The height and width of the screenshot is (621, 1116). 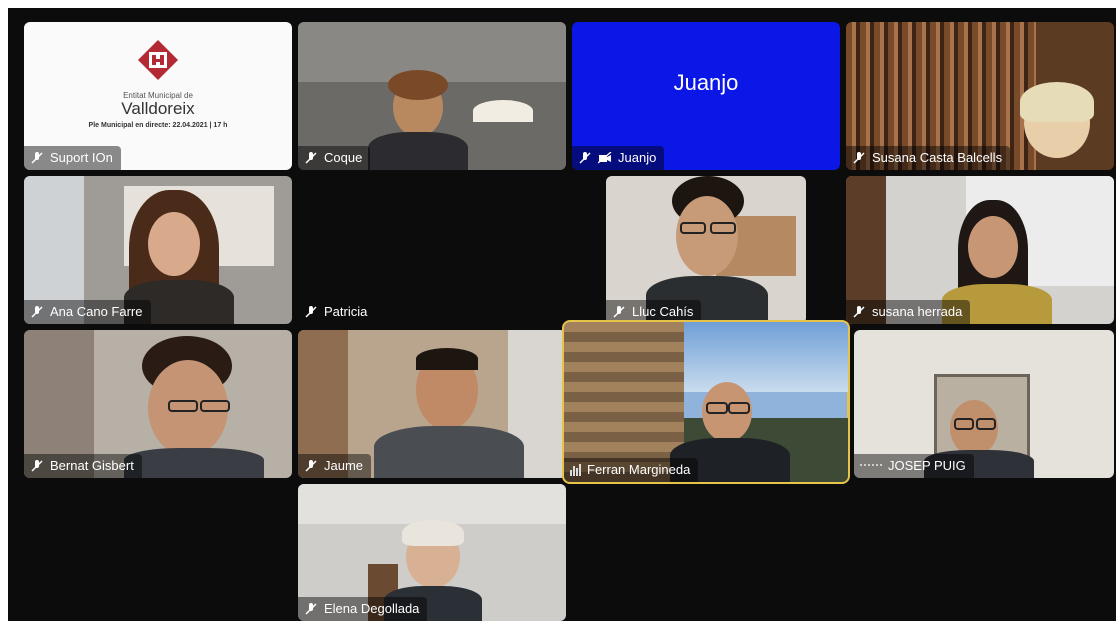 What do you see at coordinates (372, 608) in the screenshot?
I see `participant-name: Elena Degollada` at bounding box center [372, 608].